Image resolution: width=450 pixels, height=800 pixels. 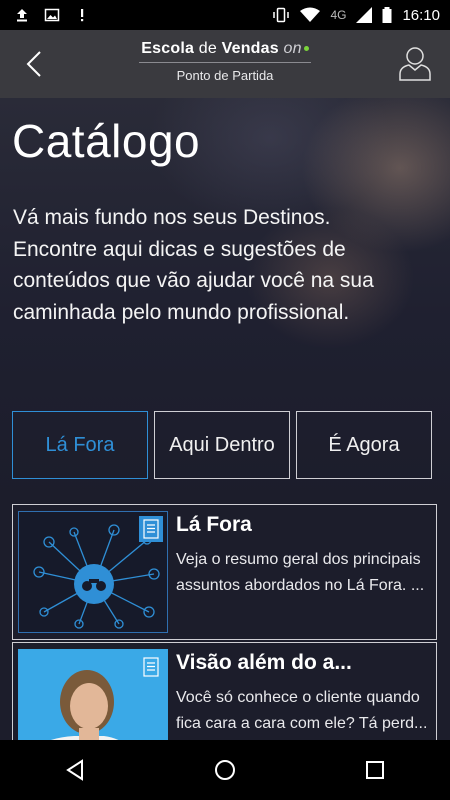 I want to click on alert-icon, so click(x=82, y=15).